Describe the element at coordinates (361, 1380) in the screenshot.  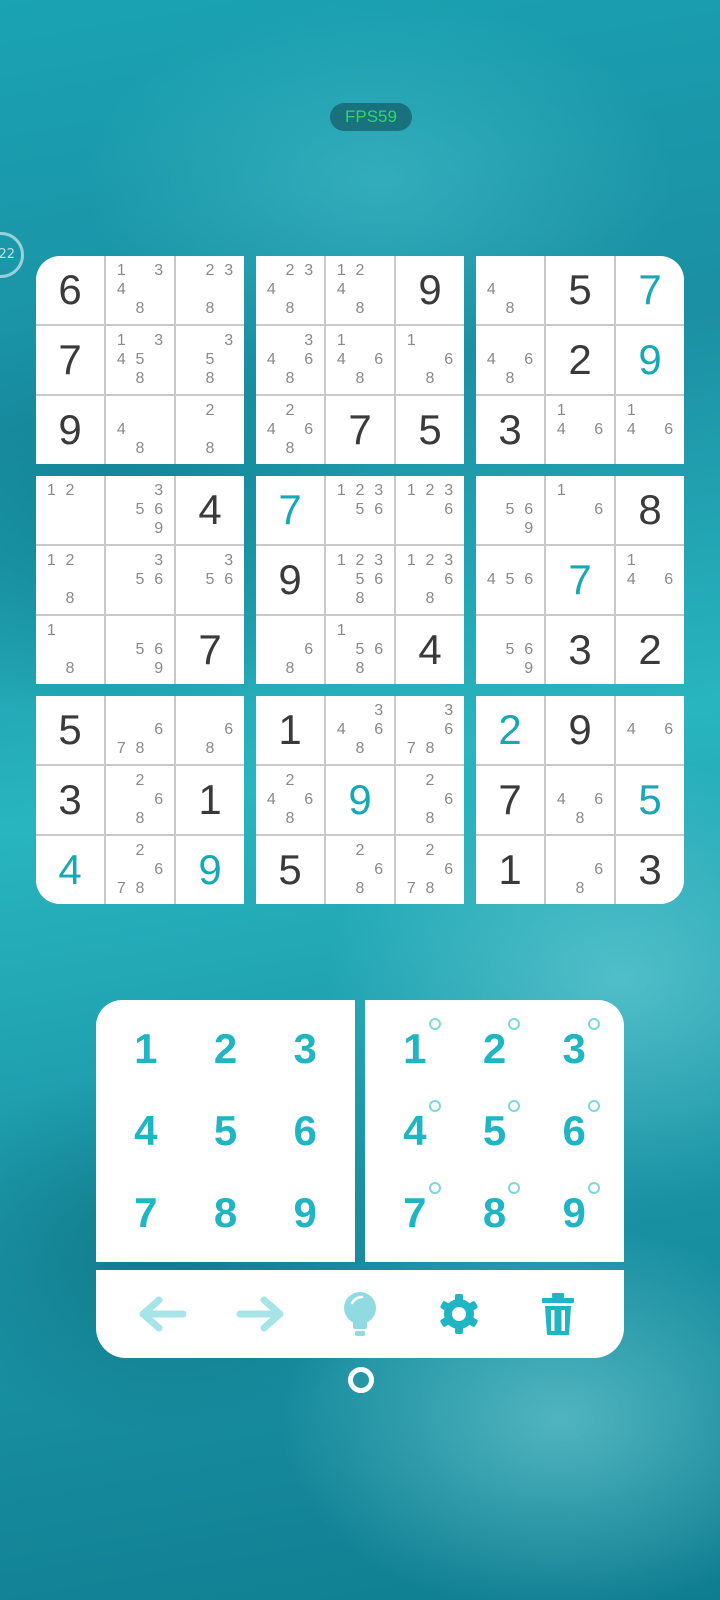
I see `home-indicator` at that location.